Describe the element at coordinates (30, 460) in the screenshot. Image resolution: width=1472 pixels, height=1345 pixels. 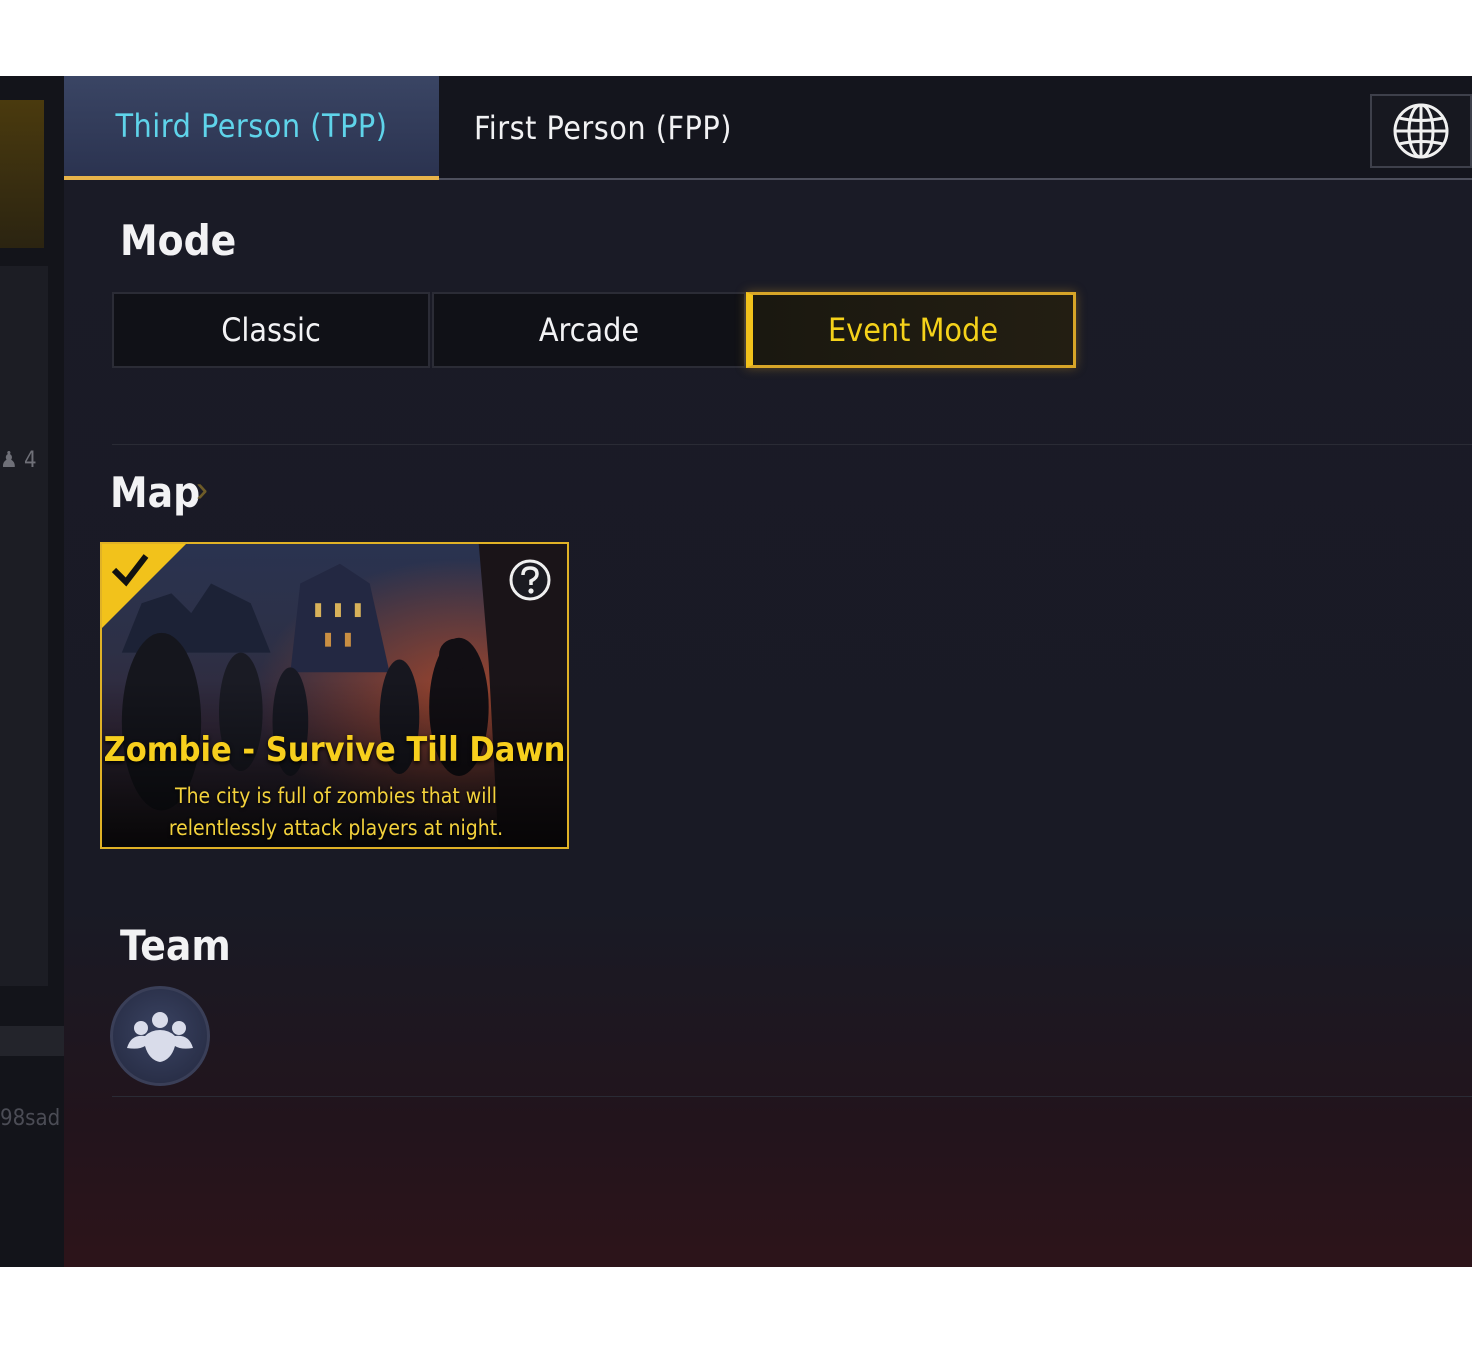
I see `side-count-value: 4` at that location.